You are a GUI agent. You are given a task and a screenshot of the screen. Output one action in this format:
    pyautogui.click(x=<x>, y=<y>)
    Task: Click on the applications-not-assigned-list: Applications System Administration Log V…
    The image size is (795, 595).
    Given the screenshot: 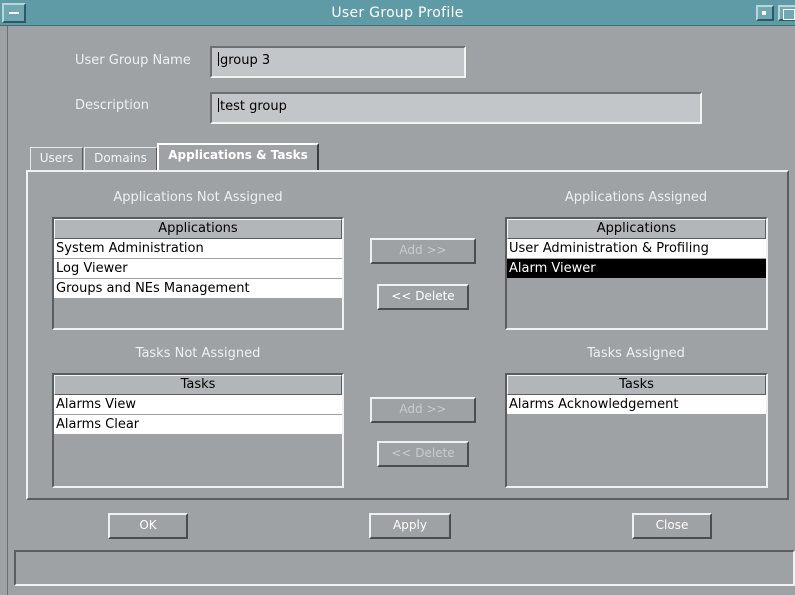 What is the action you would take?
    pyautogui.click(x=198, y=273)
    